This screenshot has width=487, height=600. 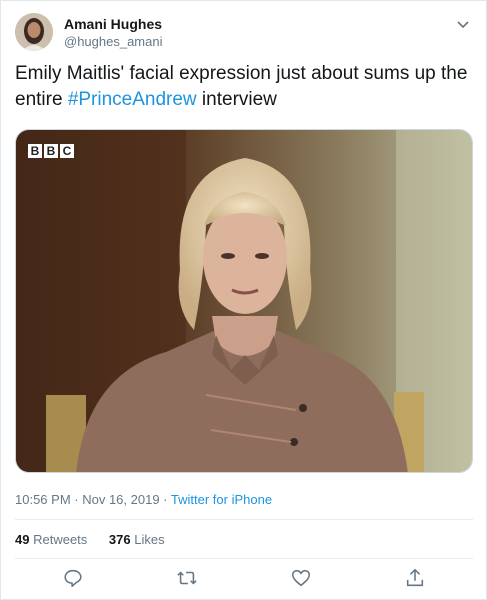 I want to click on display-name: Amani Hughes, so click(x=113, y=24).